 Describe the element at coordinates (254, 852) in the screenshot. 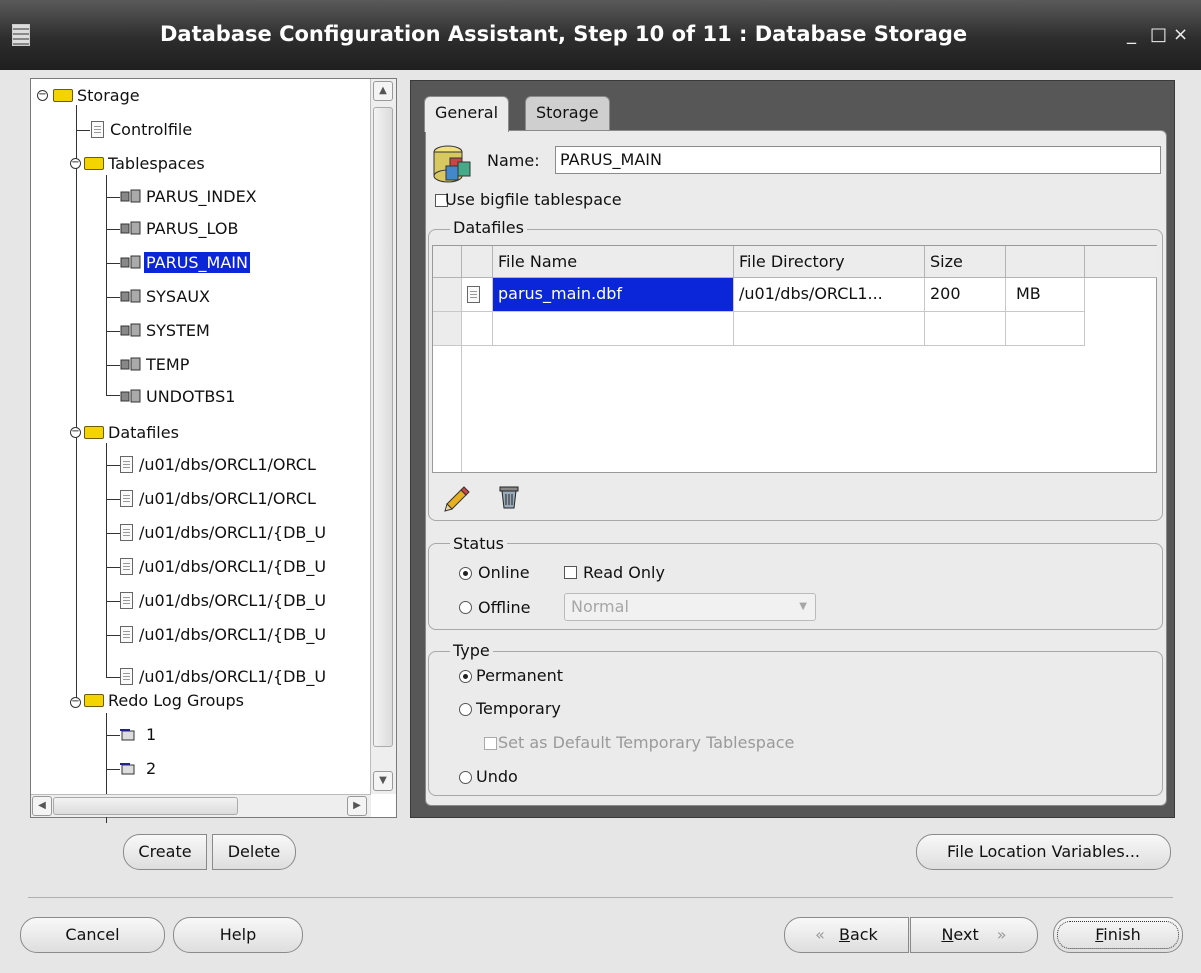

I see `delete-button: Delete` at that location.